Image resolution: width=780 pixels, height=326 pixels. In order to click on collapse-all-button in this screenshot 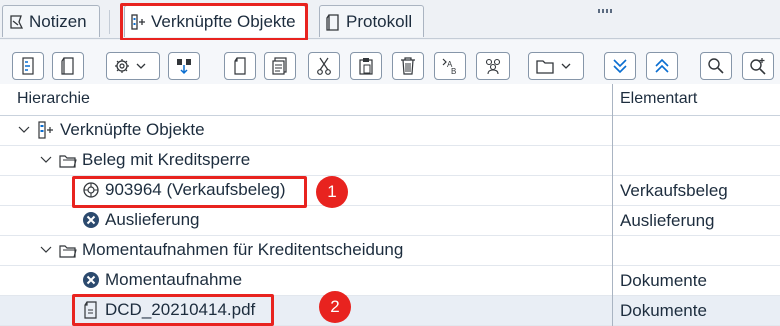, I will do `click(620, 66)`.